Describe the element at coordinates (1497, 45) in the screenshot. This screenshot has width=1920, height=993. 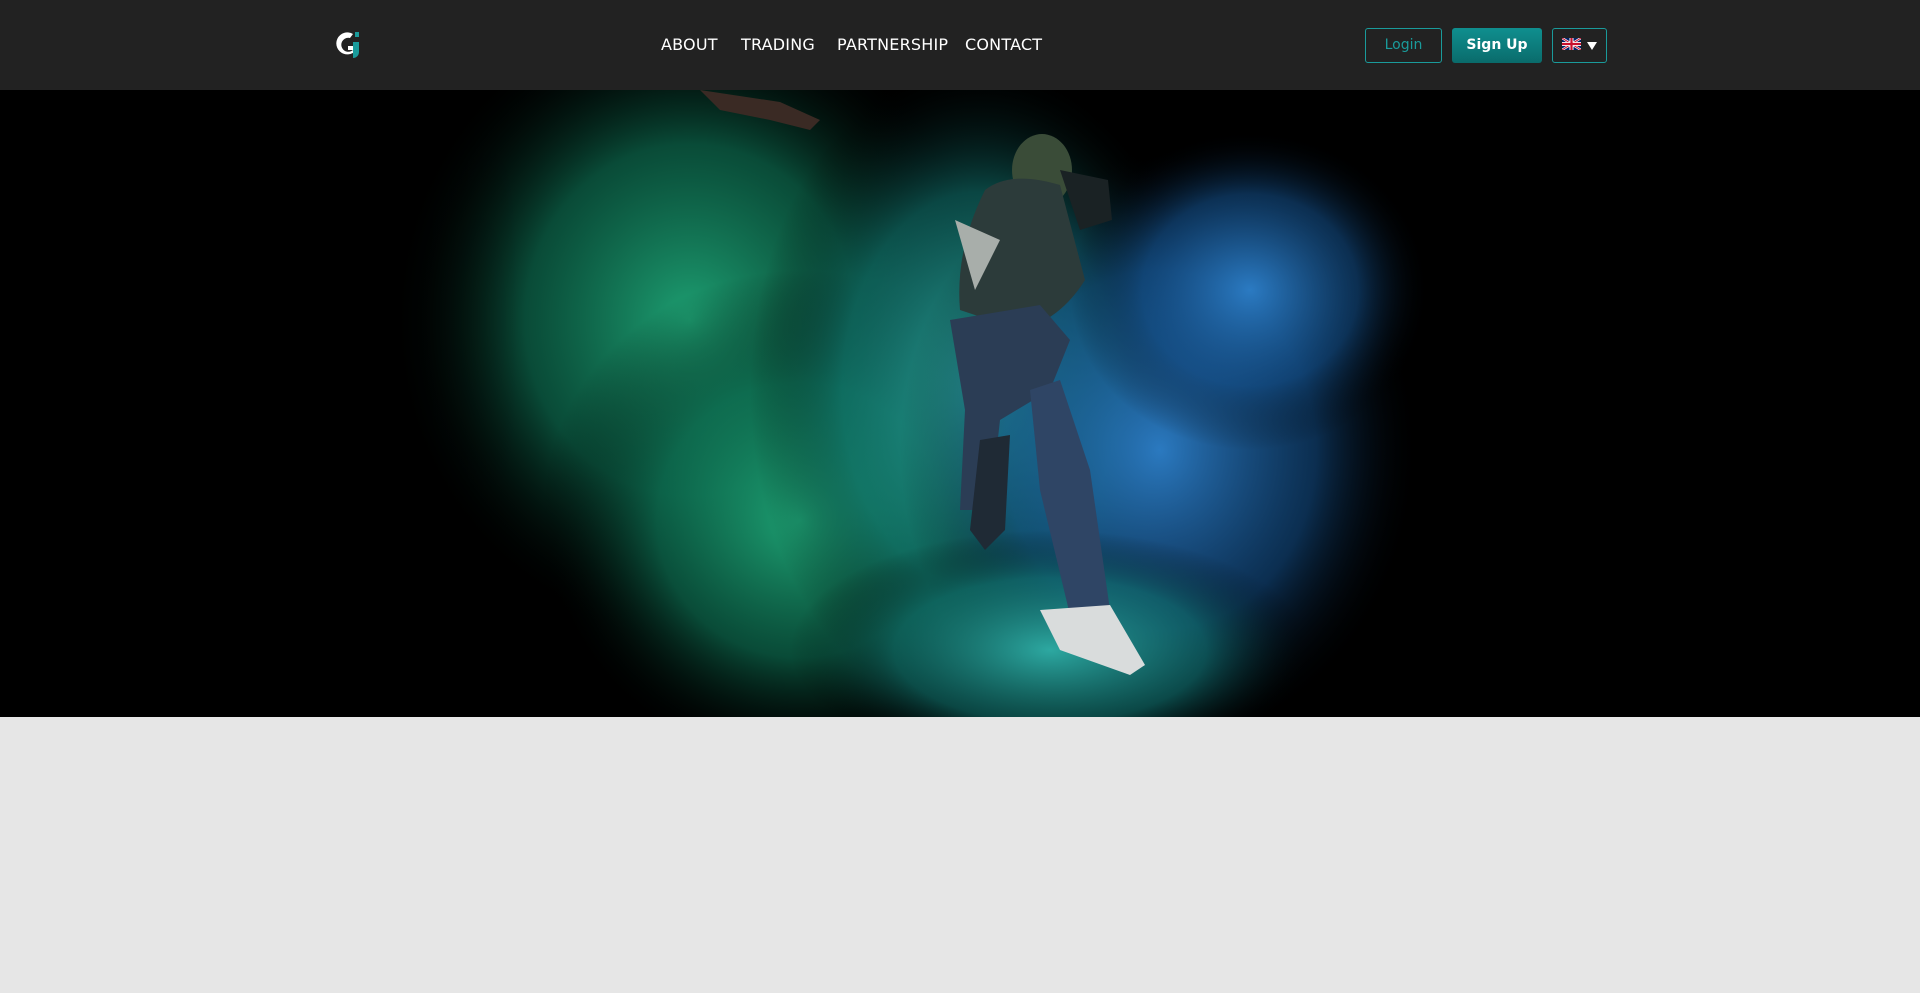
I see `signup-button: Sign Up` at that location.